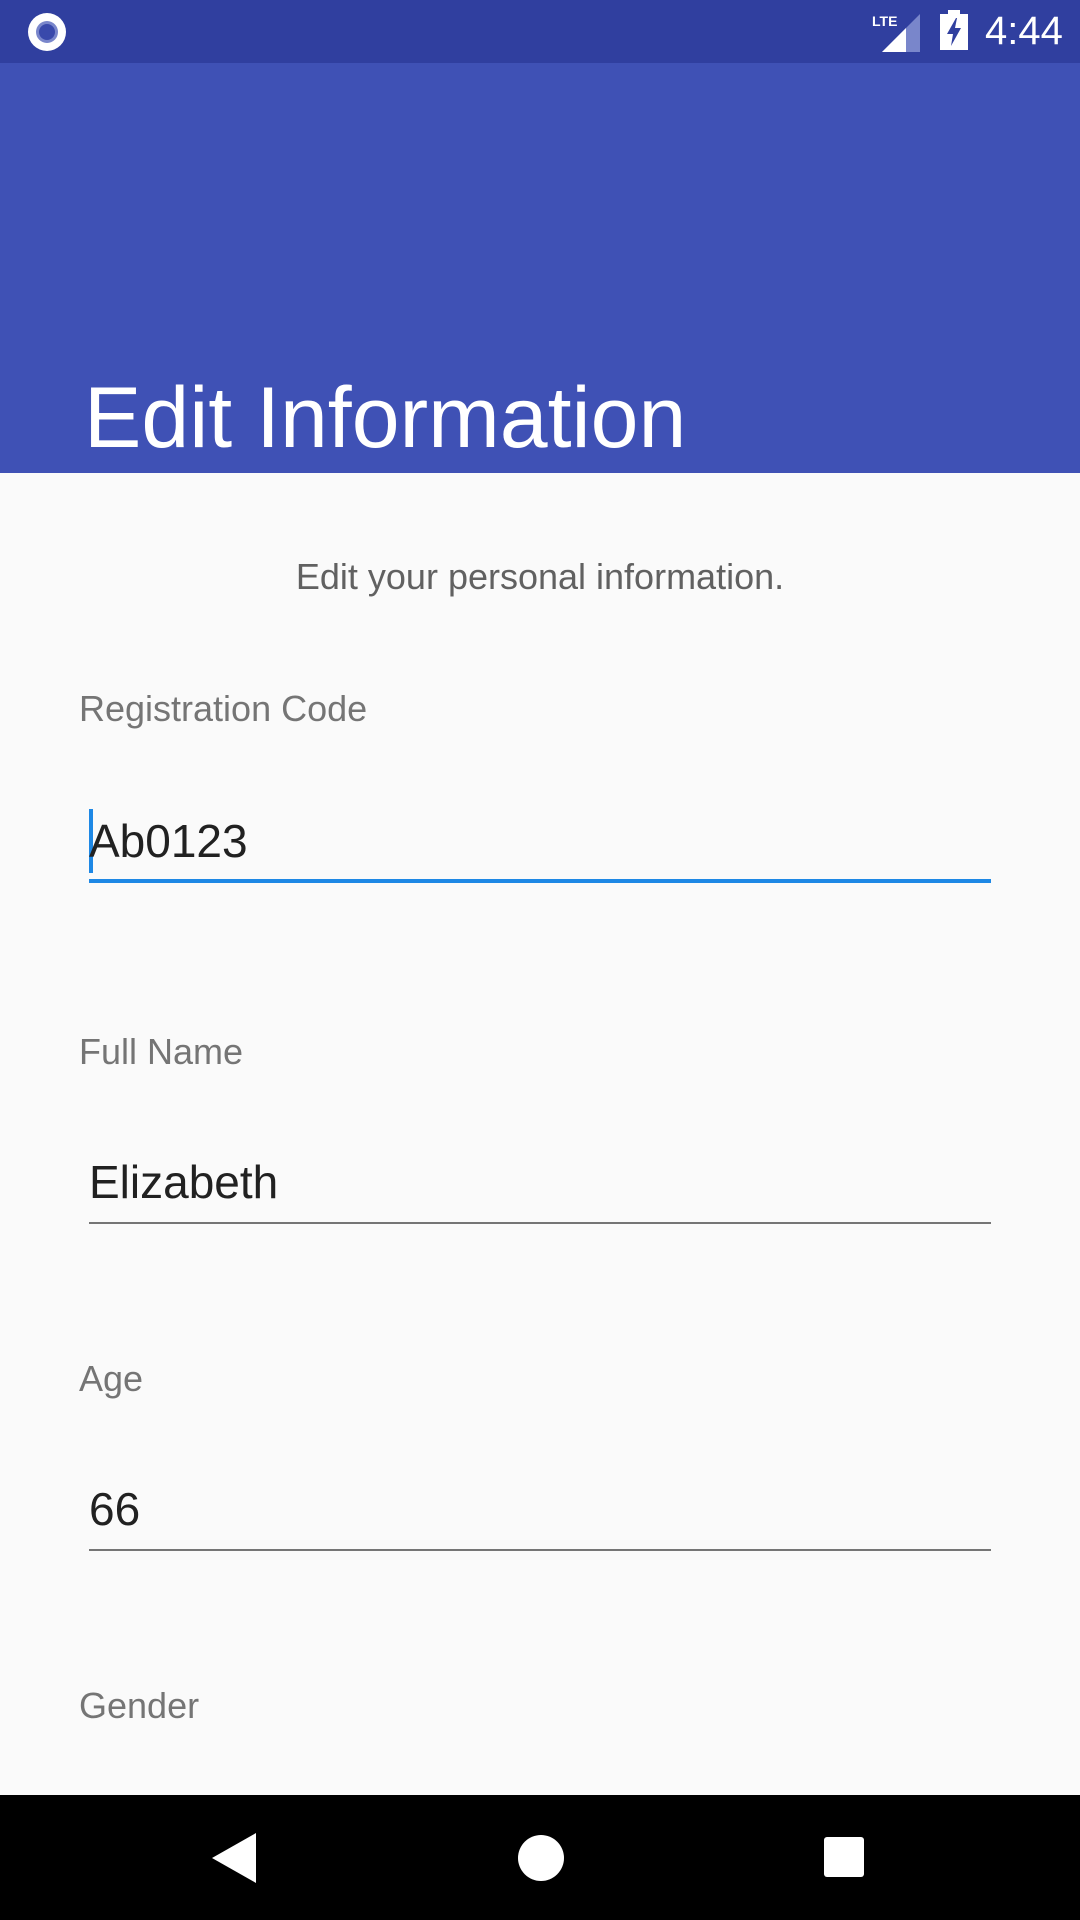 The image size is (1080, 1920). I want to click on registration-code-input: Ab0123, so click(540, 846).